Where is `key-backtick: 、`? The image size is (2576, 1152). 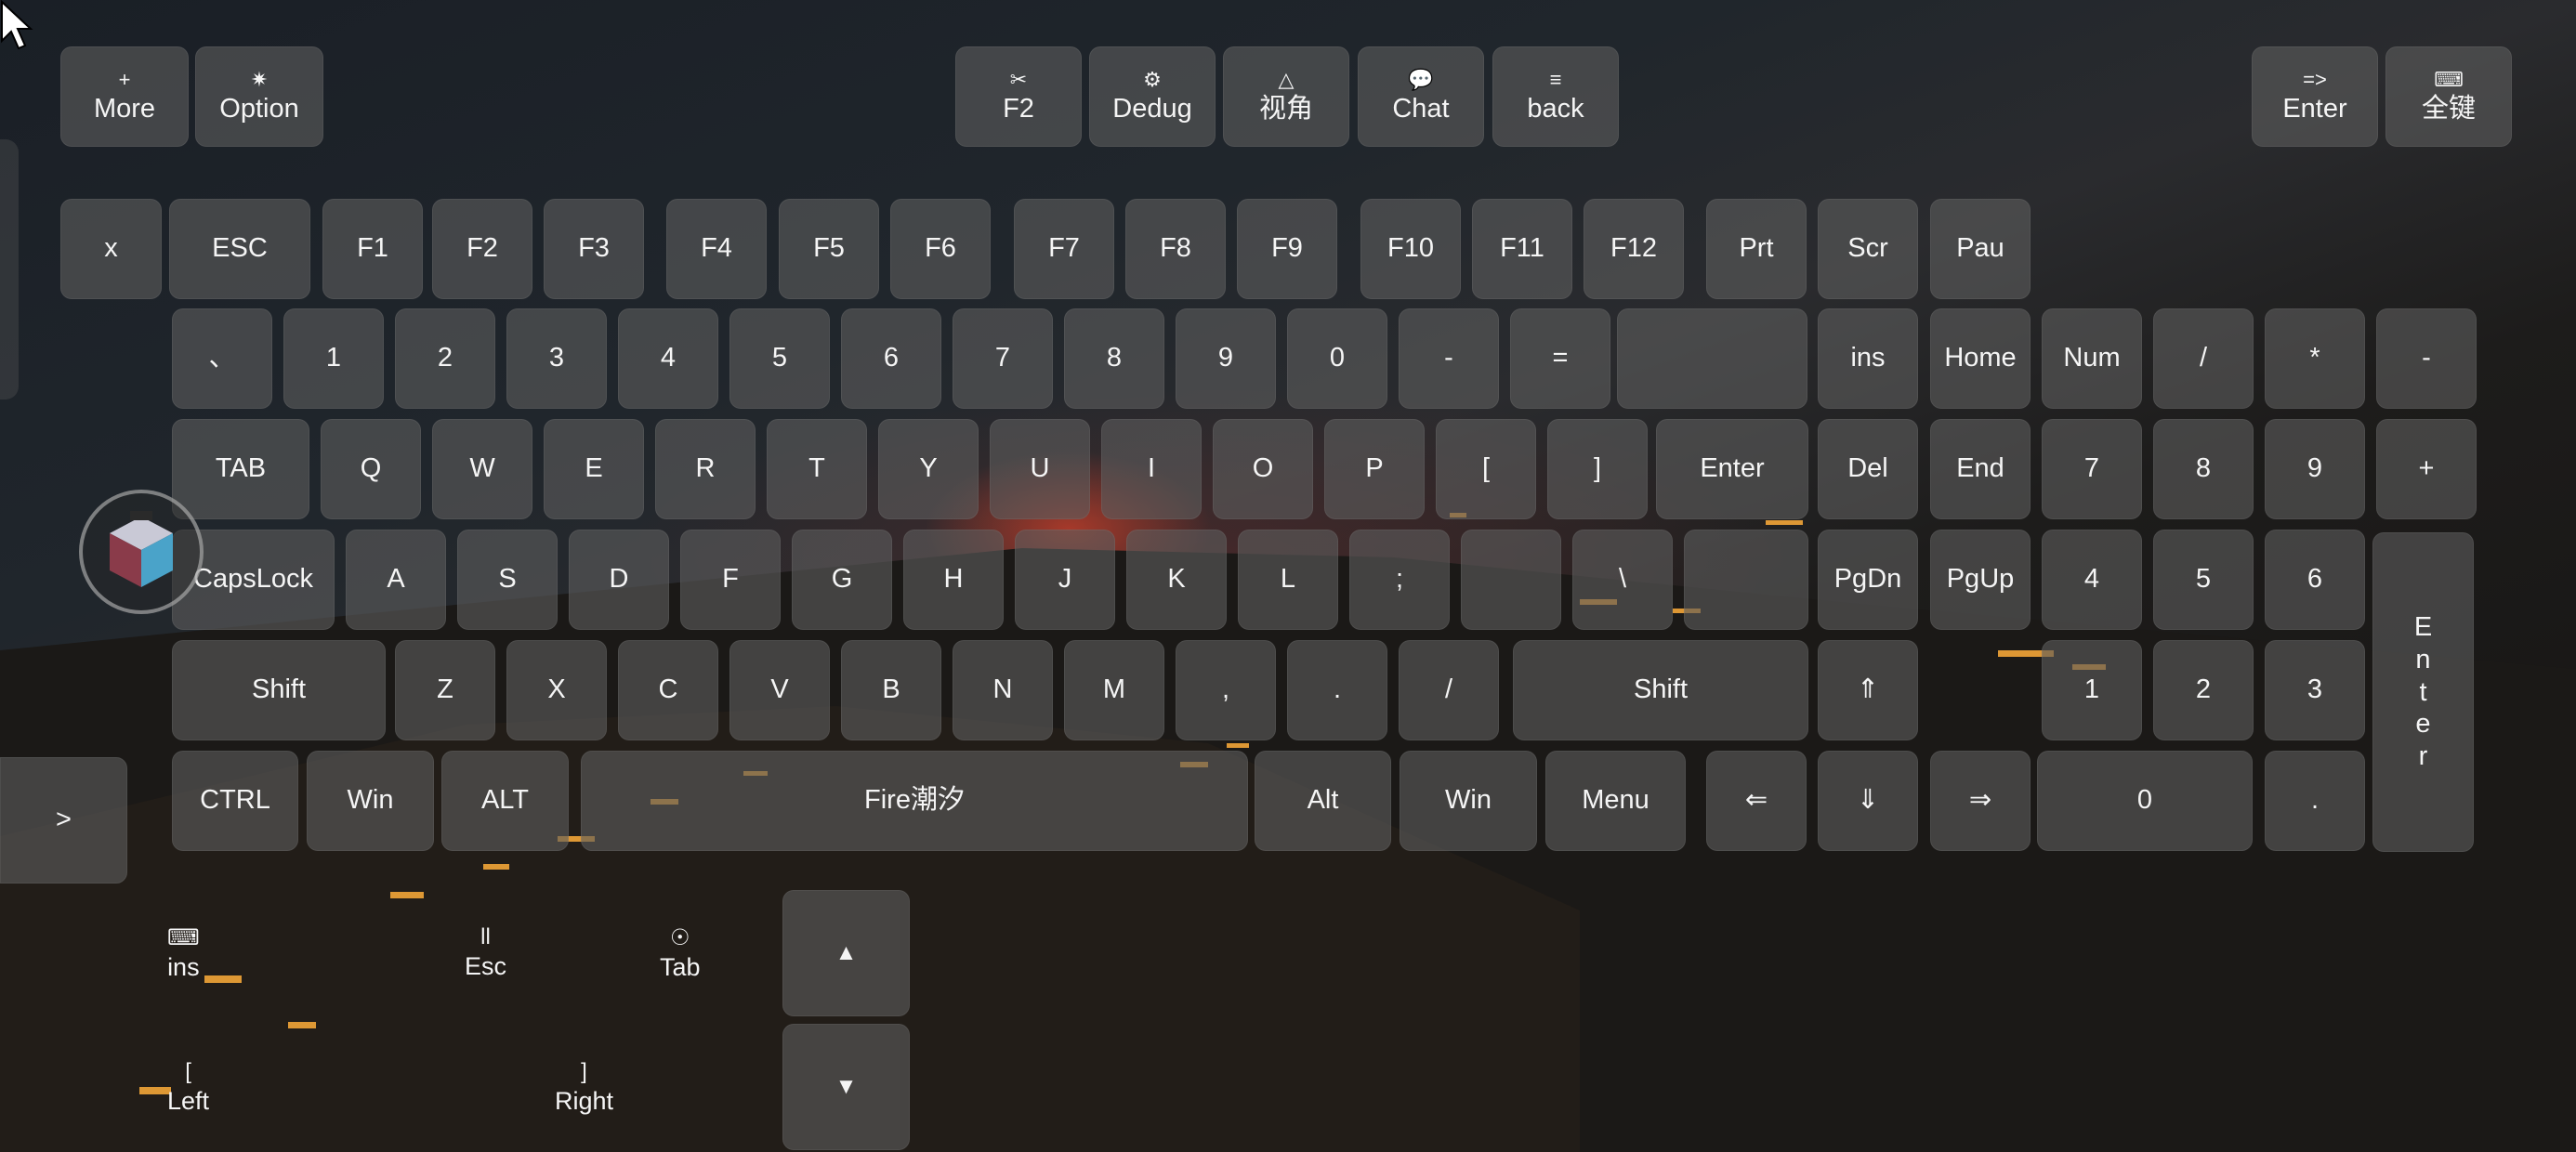
key-backtick: 、 is located at coordinates (222, 358).